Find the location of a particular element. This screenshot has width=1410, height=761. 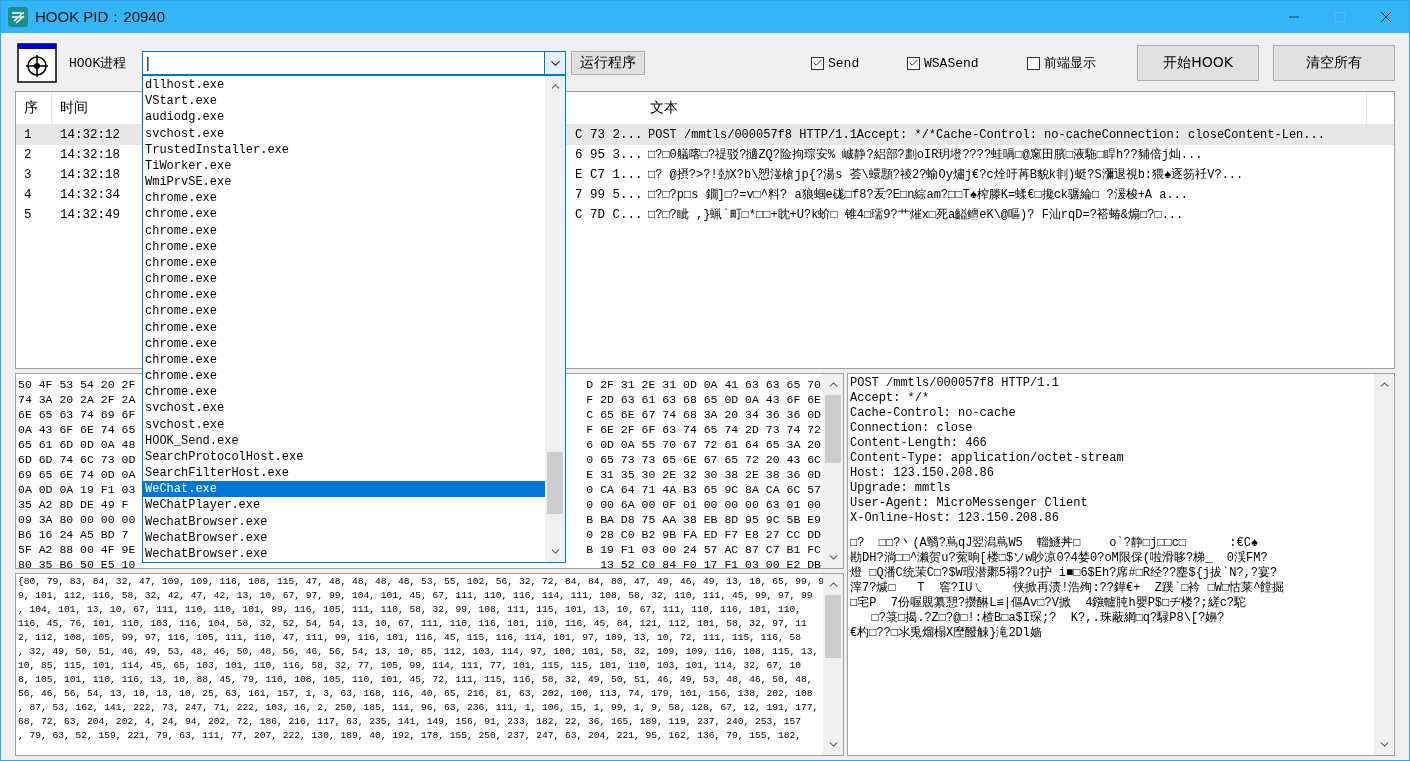

hex-bytes: 69 65 6E 74 0D 0A is located at coordinates (77, 474).